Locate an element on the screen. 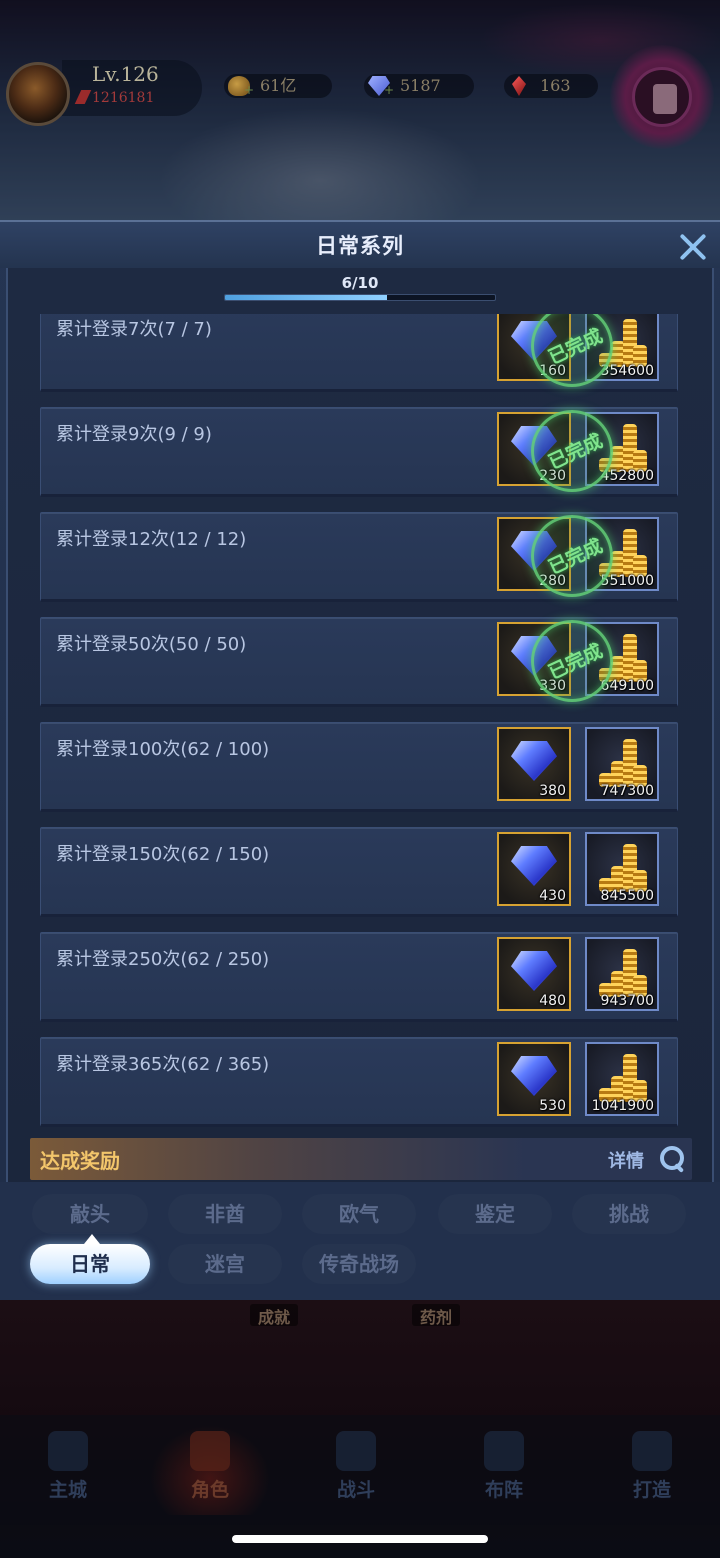  ruby-icon is located at coordinates (519, 86).